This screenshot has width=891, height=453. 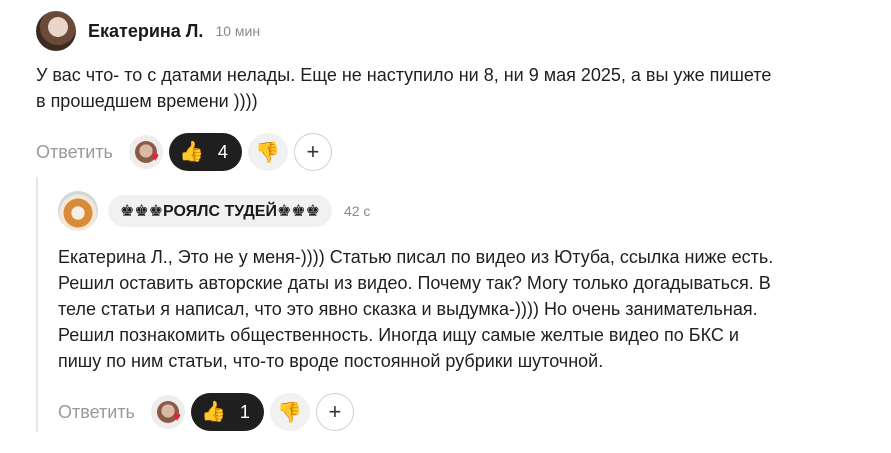 What do you see at coordinates (458, 412) in the screenshot?
I see `reply-actions: Ответить ♥ 👍 1 👎 +` at bounding box center [458, 412].